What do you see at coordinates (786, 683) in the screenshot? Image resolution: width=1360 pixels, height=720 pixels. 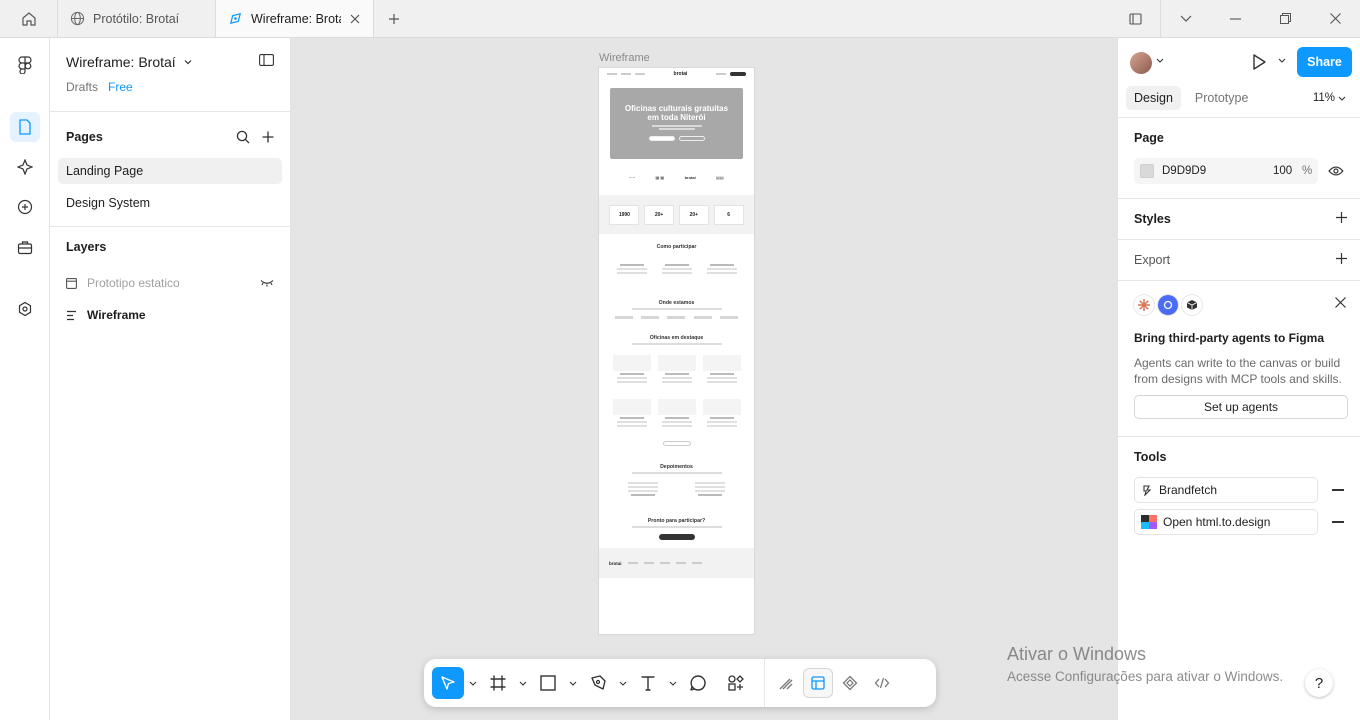 I see `draw-mode-button` at bounding box center [786, 683].